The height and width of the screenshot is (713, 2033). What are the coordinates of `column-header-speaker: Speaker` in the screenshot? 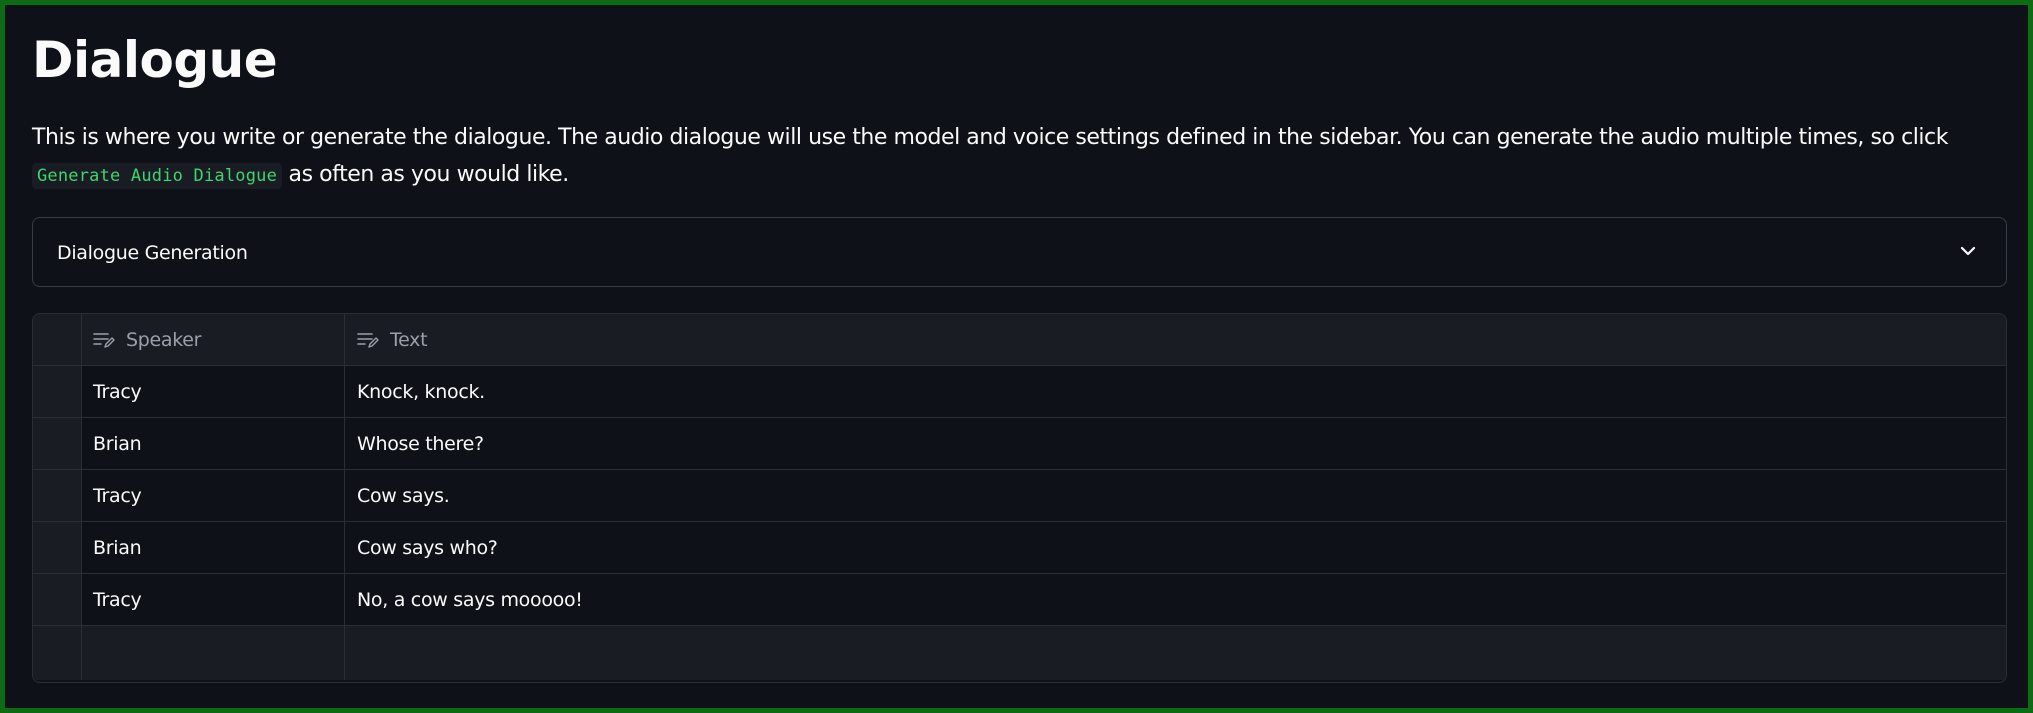 It's located at (213, 339).